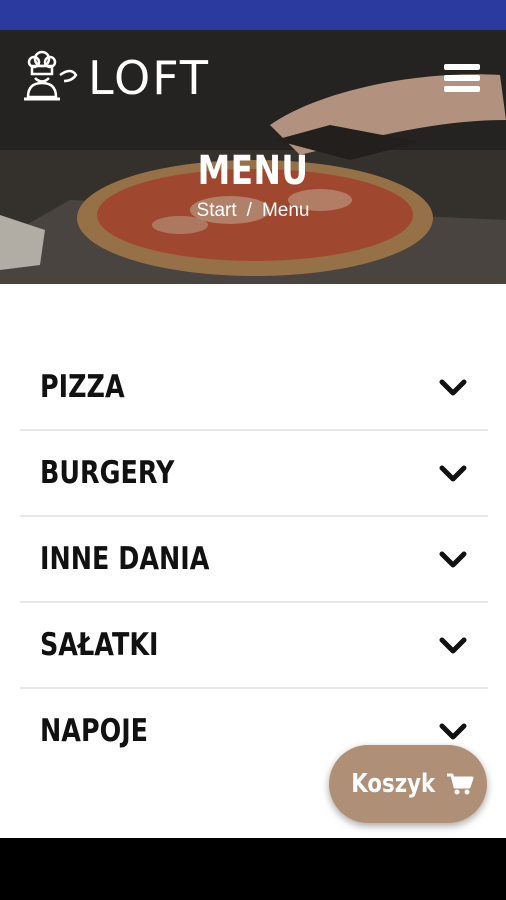 The width and height of the screenshot is (506, 900). I want to click on cart-icon, so click(460, 784).